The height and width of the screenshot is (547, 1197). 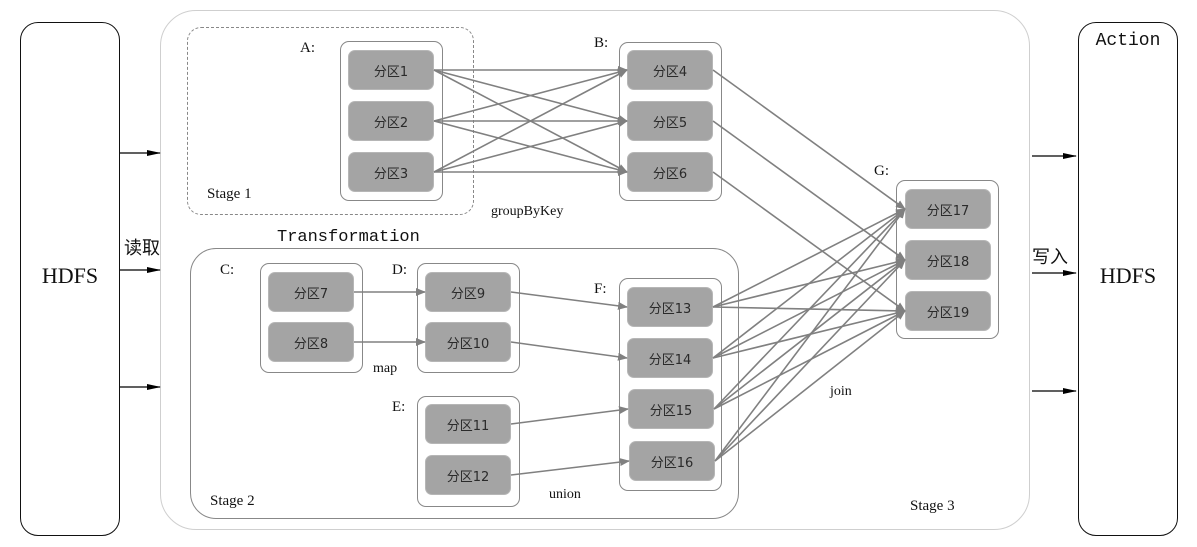 What do you see at coordinates (142, 248) in the screenshot?
I see `read-label: 读取` at bounding box center [142, 248].